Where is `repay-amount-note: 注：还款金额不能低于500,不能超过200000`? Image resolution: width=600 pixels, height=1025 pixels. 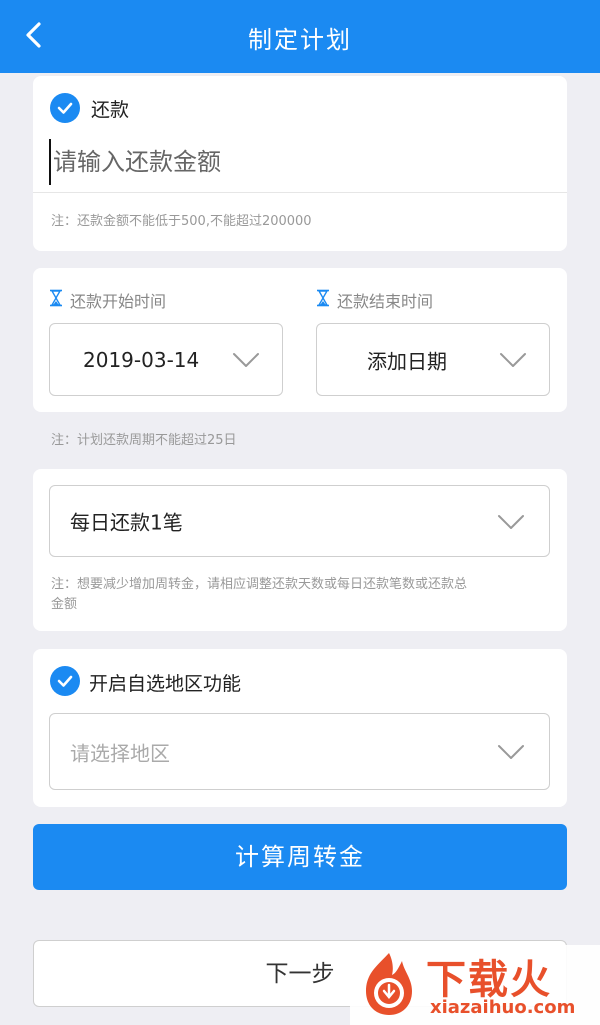 repay-amount-note: 注：还款金额不能低于500,不能超过200000 is located at coordinates (181, 221).